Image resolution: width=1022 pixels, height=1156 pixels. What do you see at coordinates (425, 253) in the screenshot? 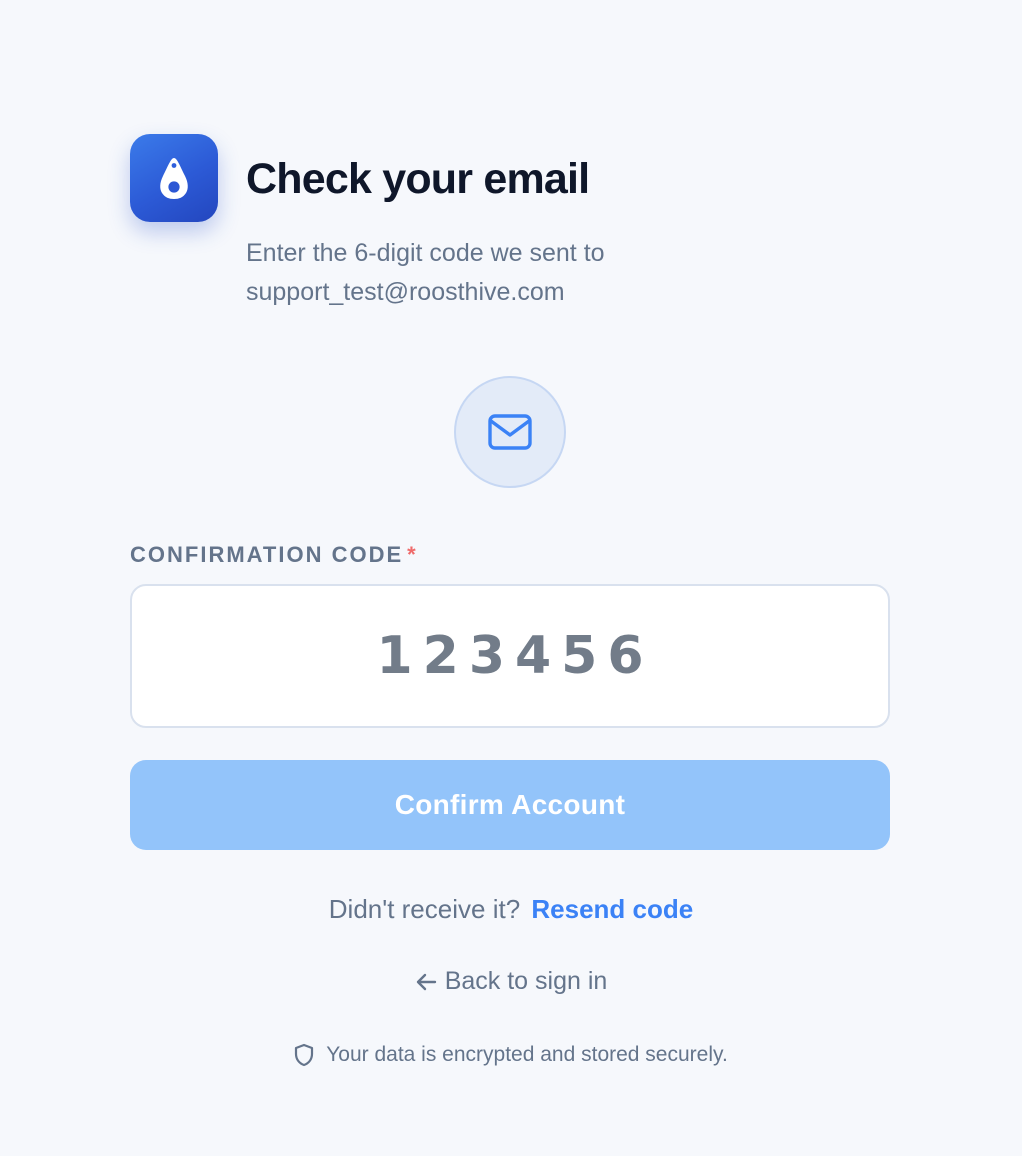
I see `subtitle-text: Enter the 6-digit code we sent to` at bounding box center [425, 253].